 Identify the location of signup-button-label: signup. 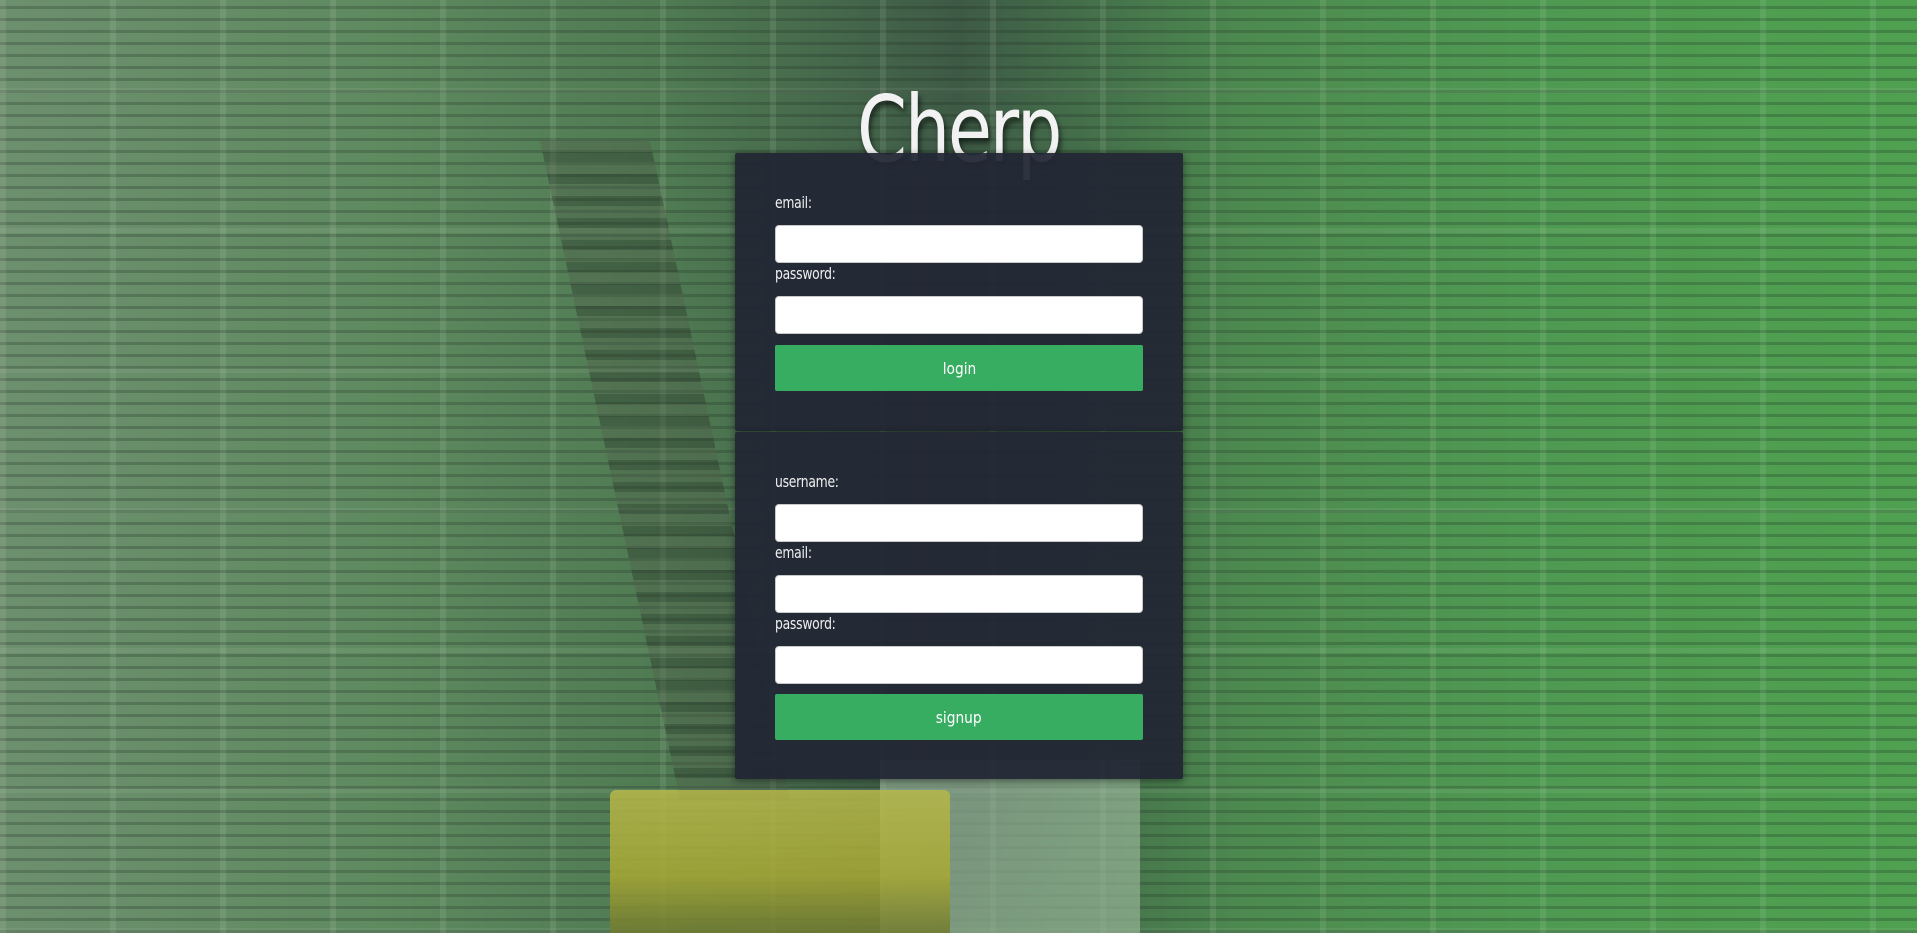
(959, 717).